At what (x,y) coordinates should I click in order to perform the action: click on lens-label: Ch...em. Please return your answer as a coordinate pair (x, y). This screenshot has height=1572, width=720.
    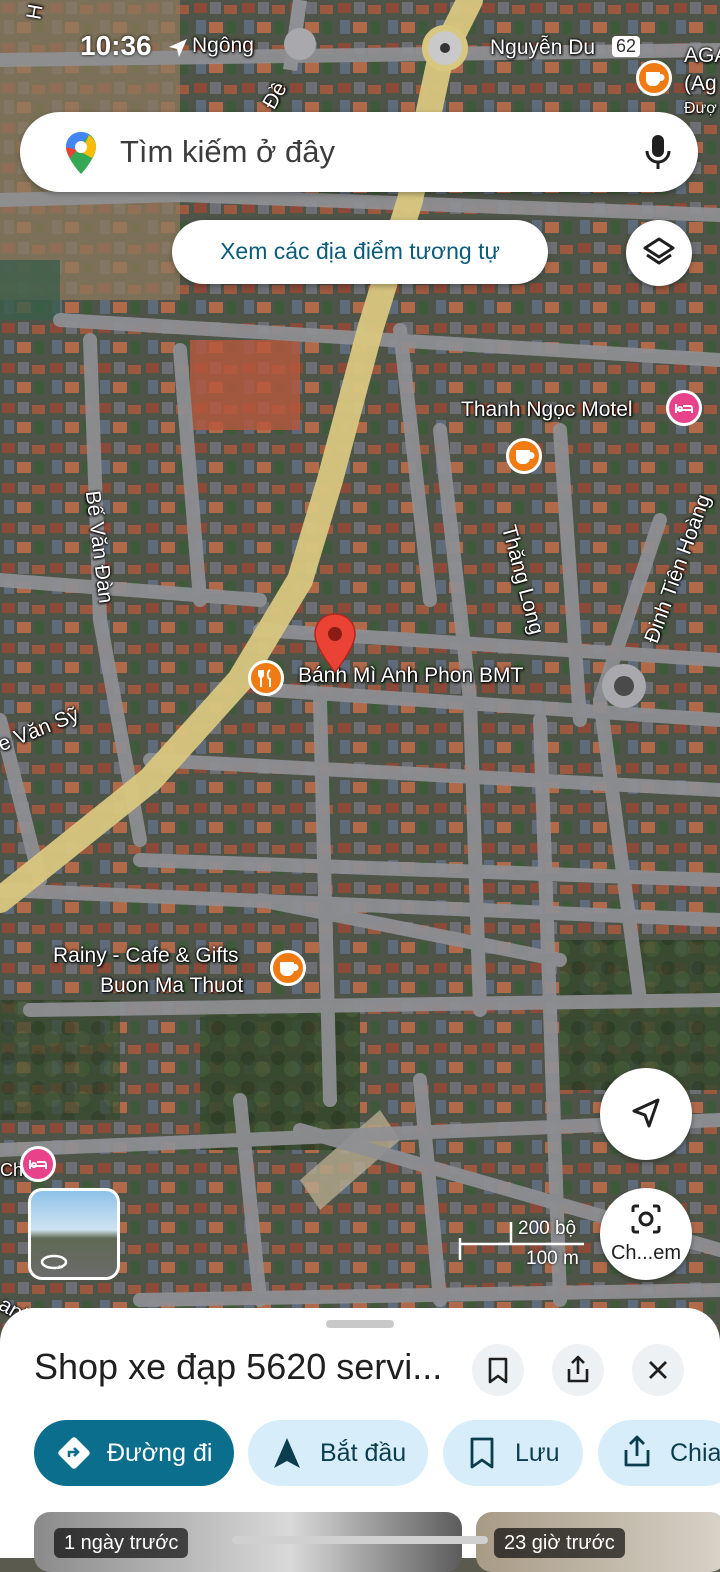
    Looking at the image, I should click on (646, 1253).